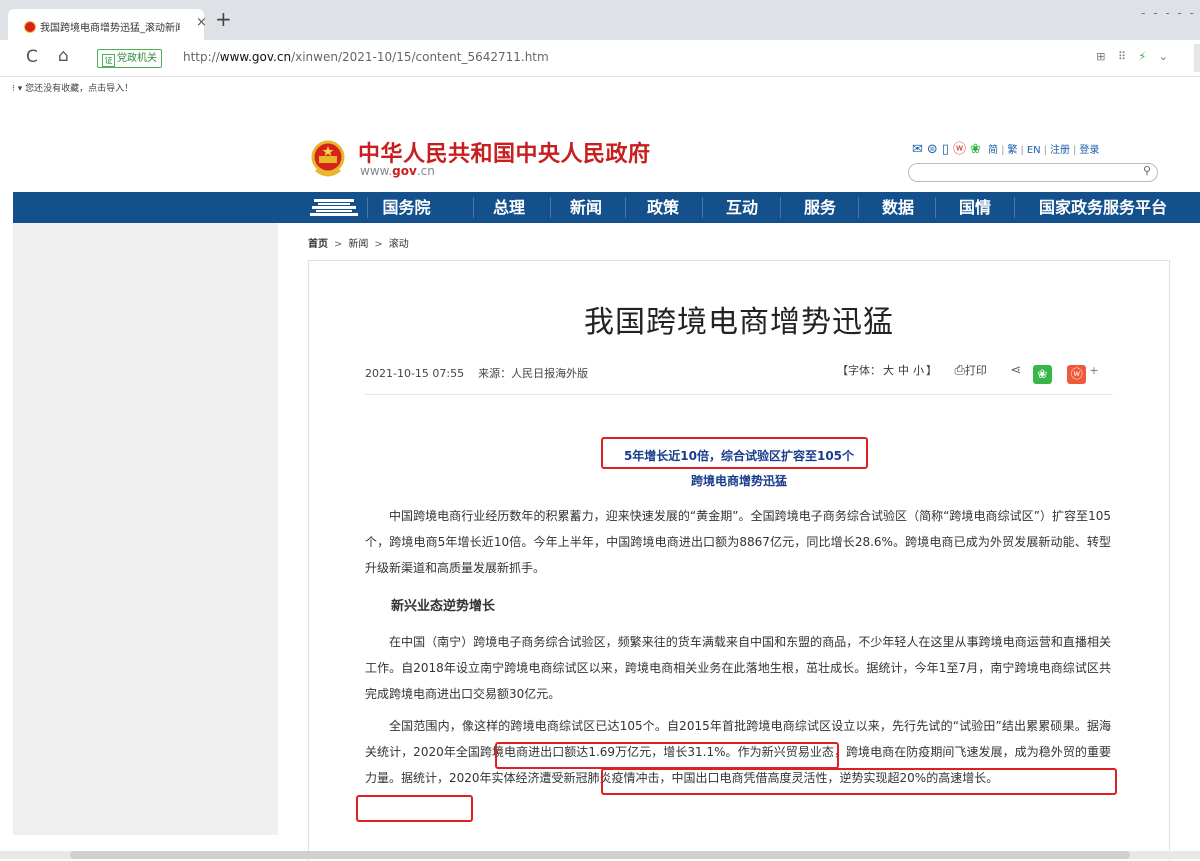 The width and height of the screenshot is (1200, 861). What do you see at coordinates (476, 373) in the screenshot?
I see `article-meta-left: 2021-10-15 07:55 来源：人民日报海外版` at bounding box center [476, 373].